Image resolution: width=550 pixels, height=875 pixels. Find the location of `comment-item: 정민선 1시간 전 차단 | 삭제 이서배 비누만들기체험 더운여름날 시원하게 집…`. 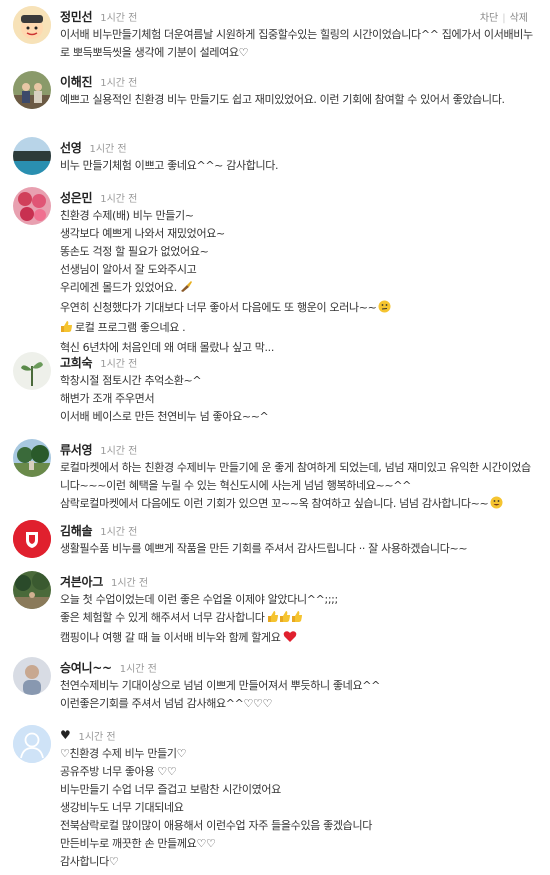

comment-item: 정민선 1시간 전 차단 | 삭제 이서배 비누만들기체험 더운여름날 시원하게 집… is located at coordinates (275, 38).